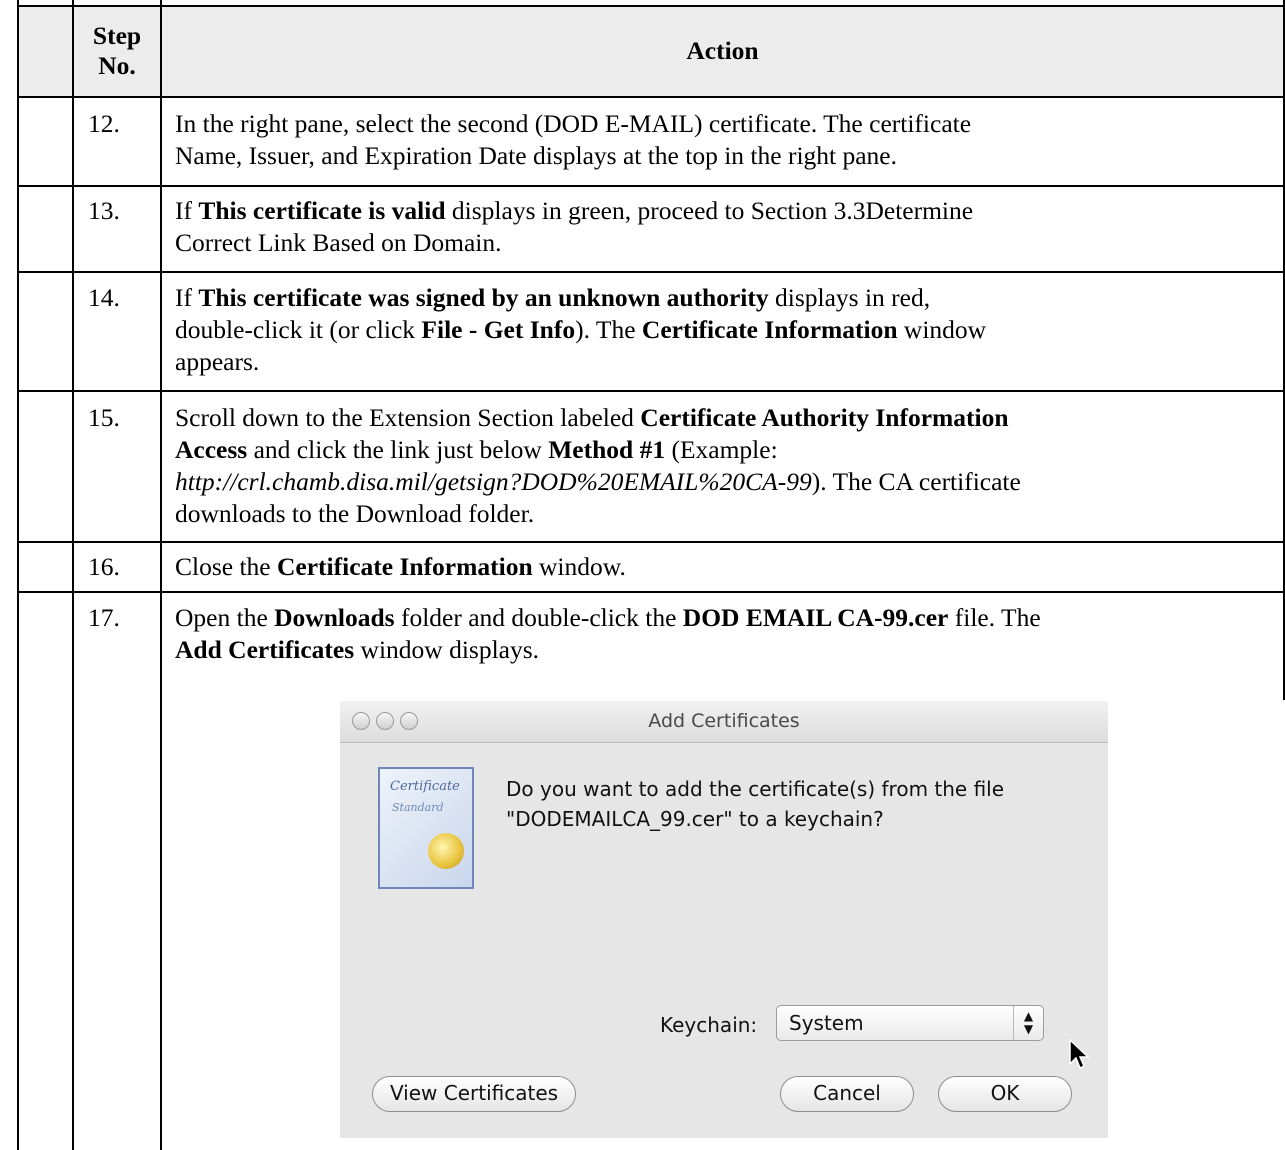 This screenshot has height=1150, width=1285. I want to click on table-border-top, so click(651, 6).